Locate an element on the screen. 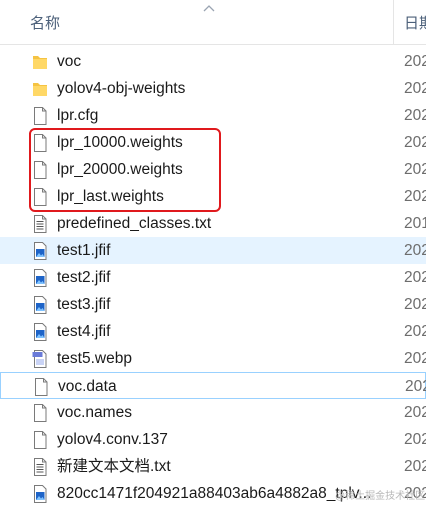  file-row: test3.jfif 2021 is located at coordinates (213, 304).